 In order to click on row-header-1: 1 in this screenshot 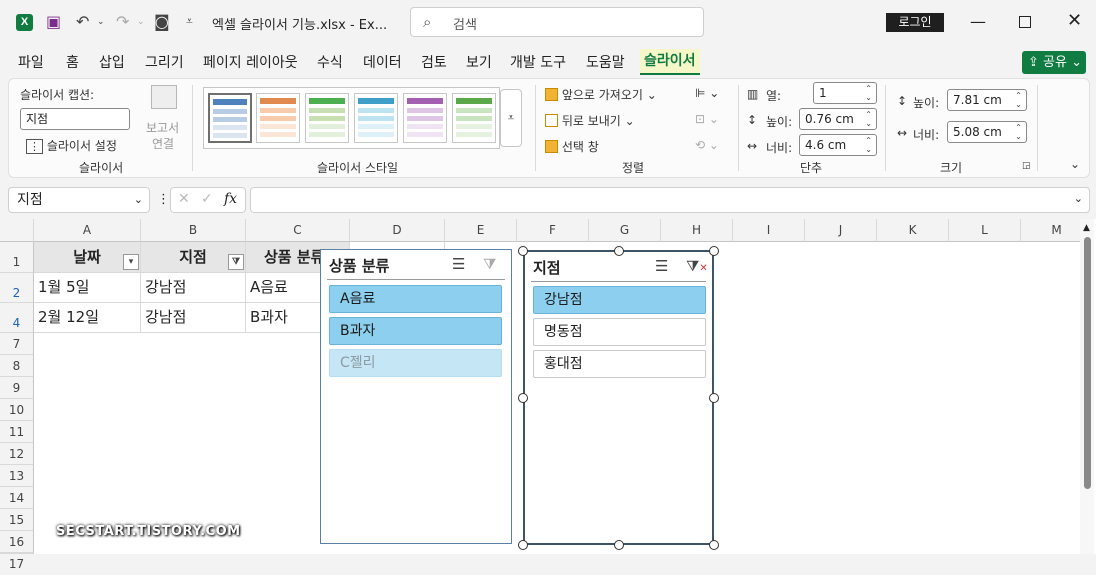, I will do `click(17, 257)`.